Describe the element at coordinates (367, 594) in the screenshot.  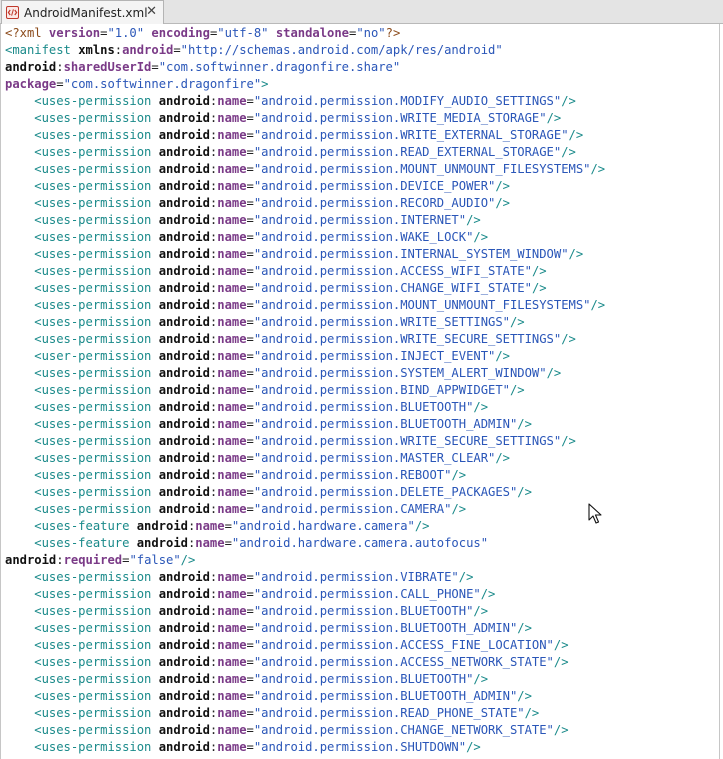
I see `code-token-val: "android.permission.CALL_PHONE"` at that location.